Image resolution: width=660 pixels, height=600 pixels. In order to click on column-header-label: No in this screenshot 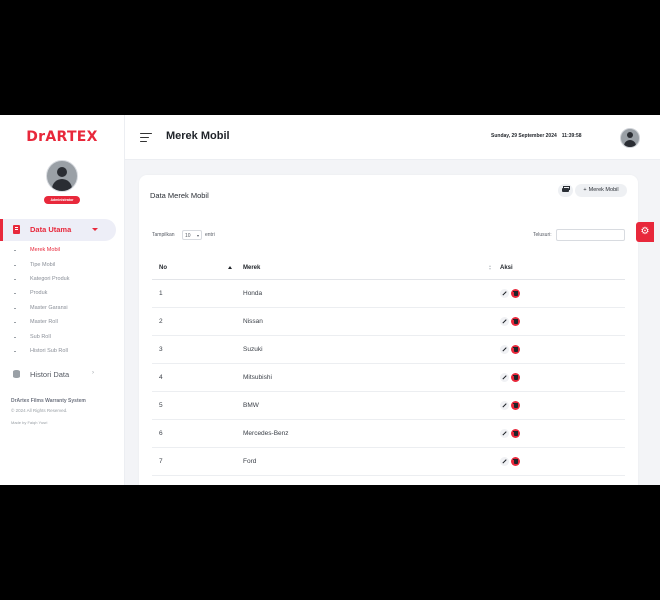, I will do `click(163, 268)`.